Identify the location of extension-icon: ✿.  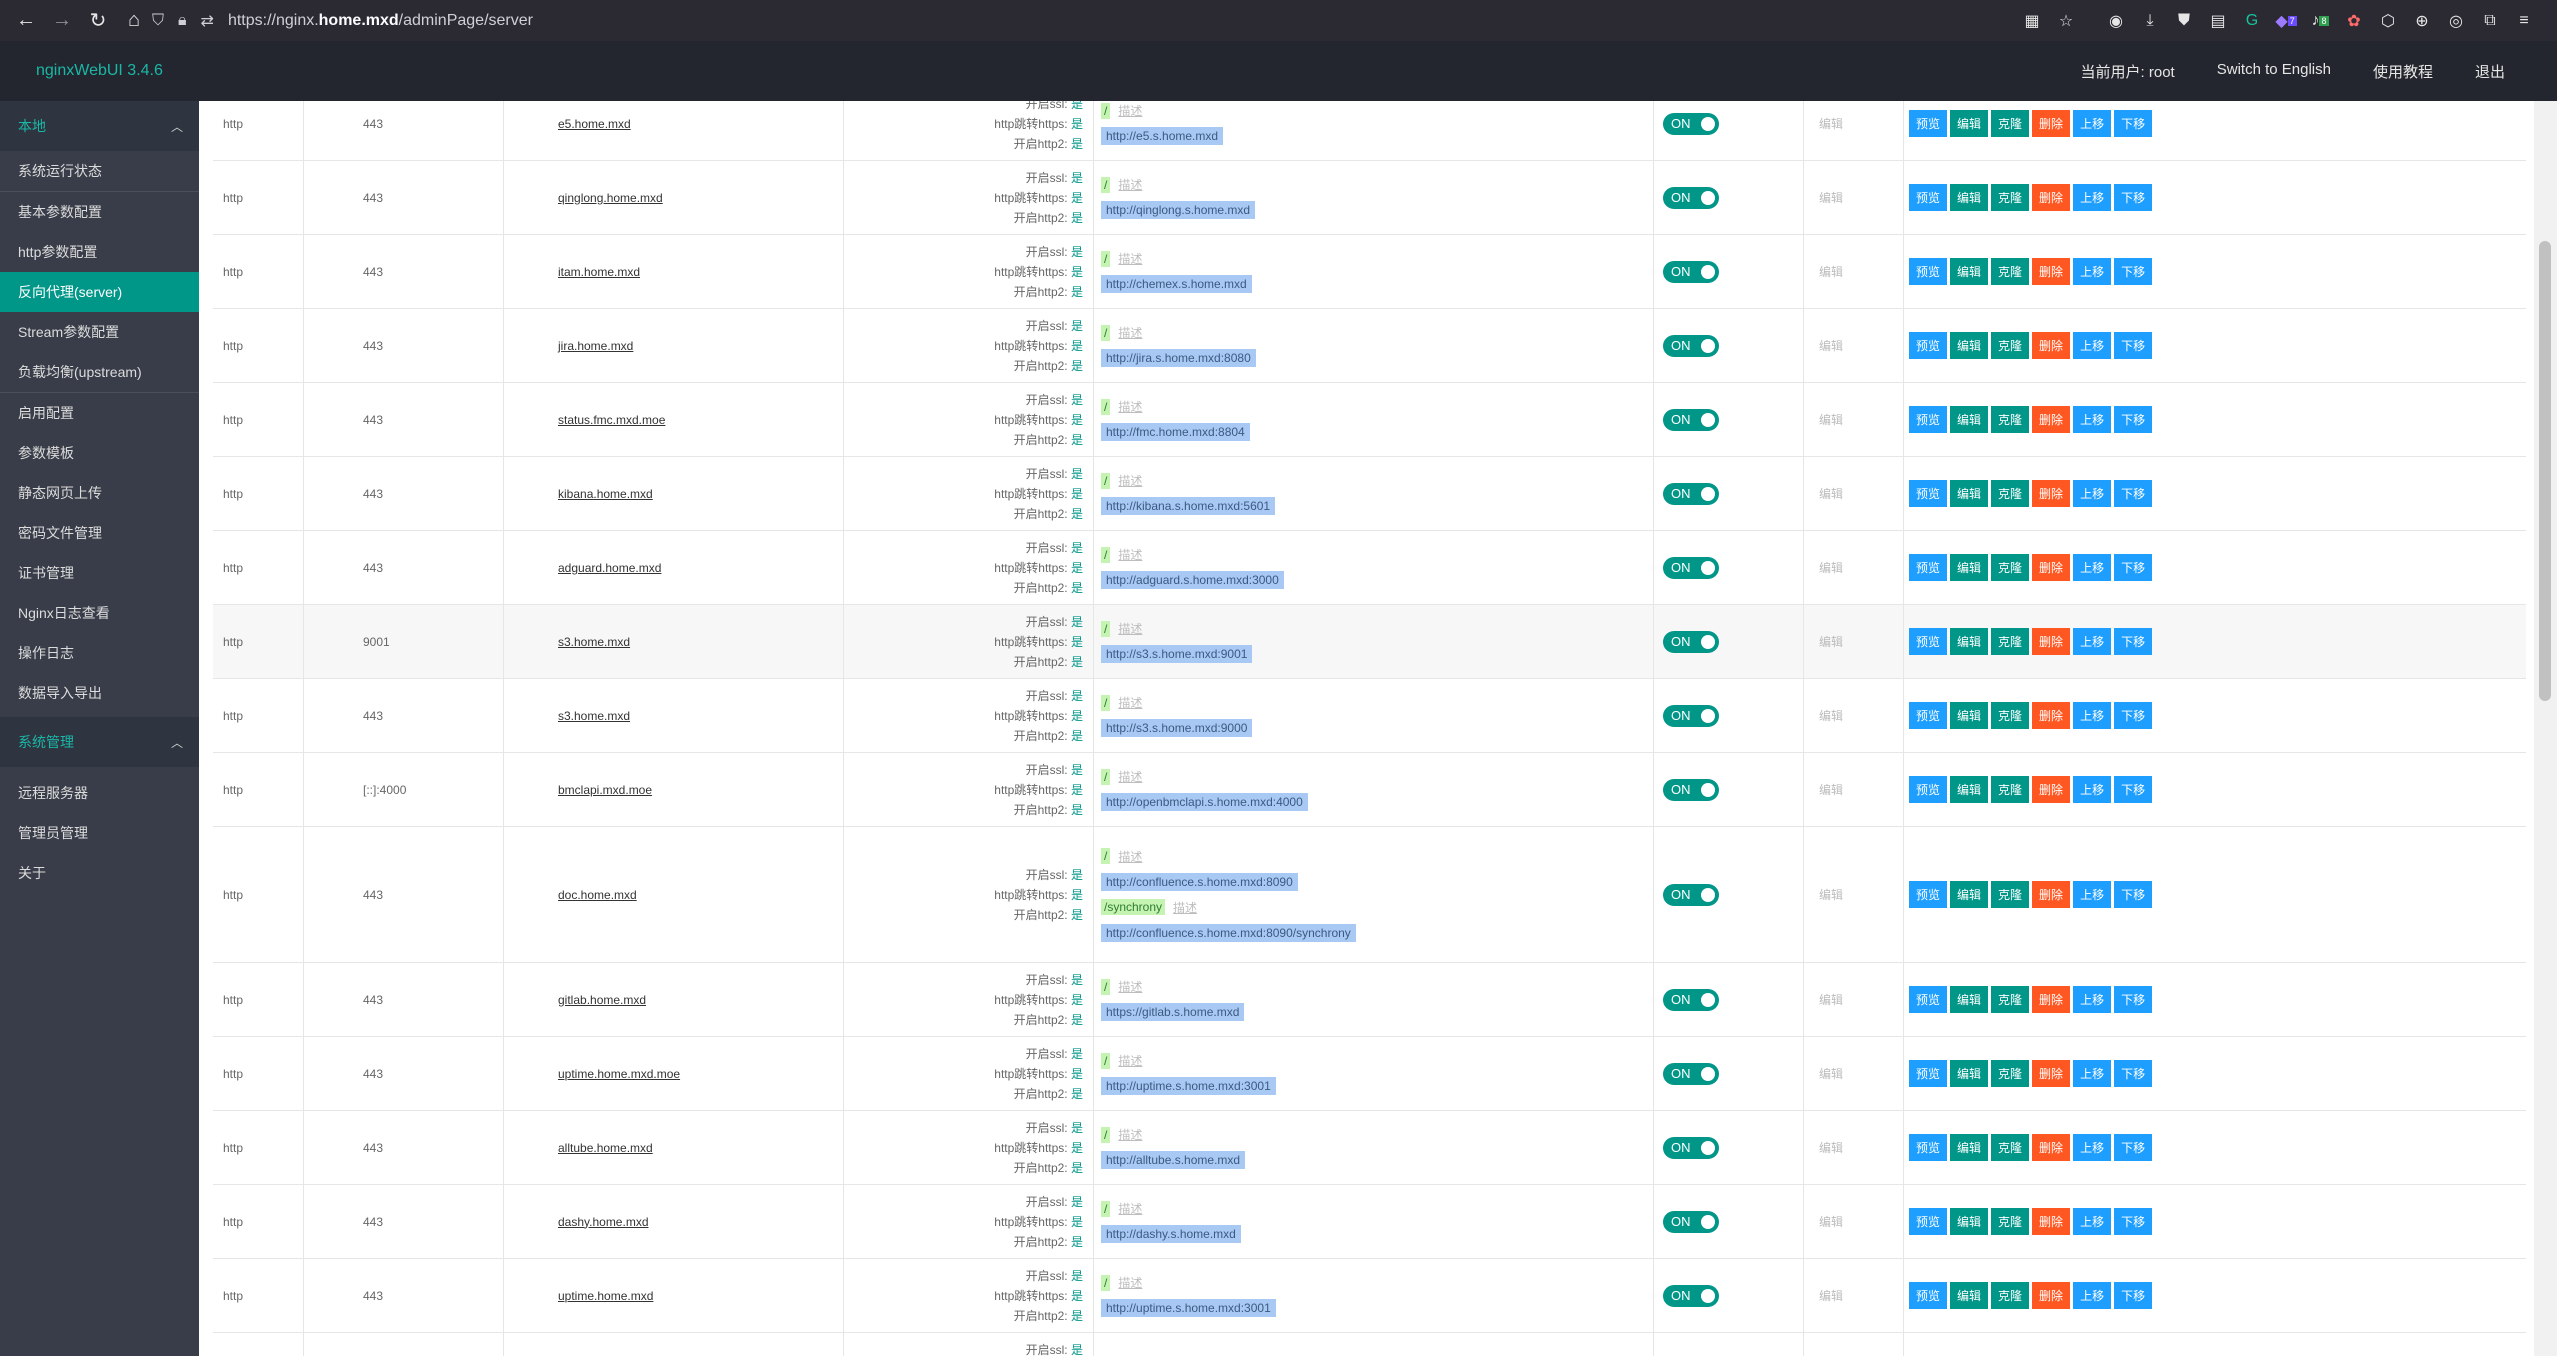
(2354, 21).